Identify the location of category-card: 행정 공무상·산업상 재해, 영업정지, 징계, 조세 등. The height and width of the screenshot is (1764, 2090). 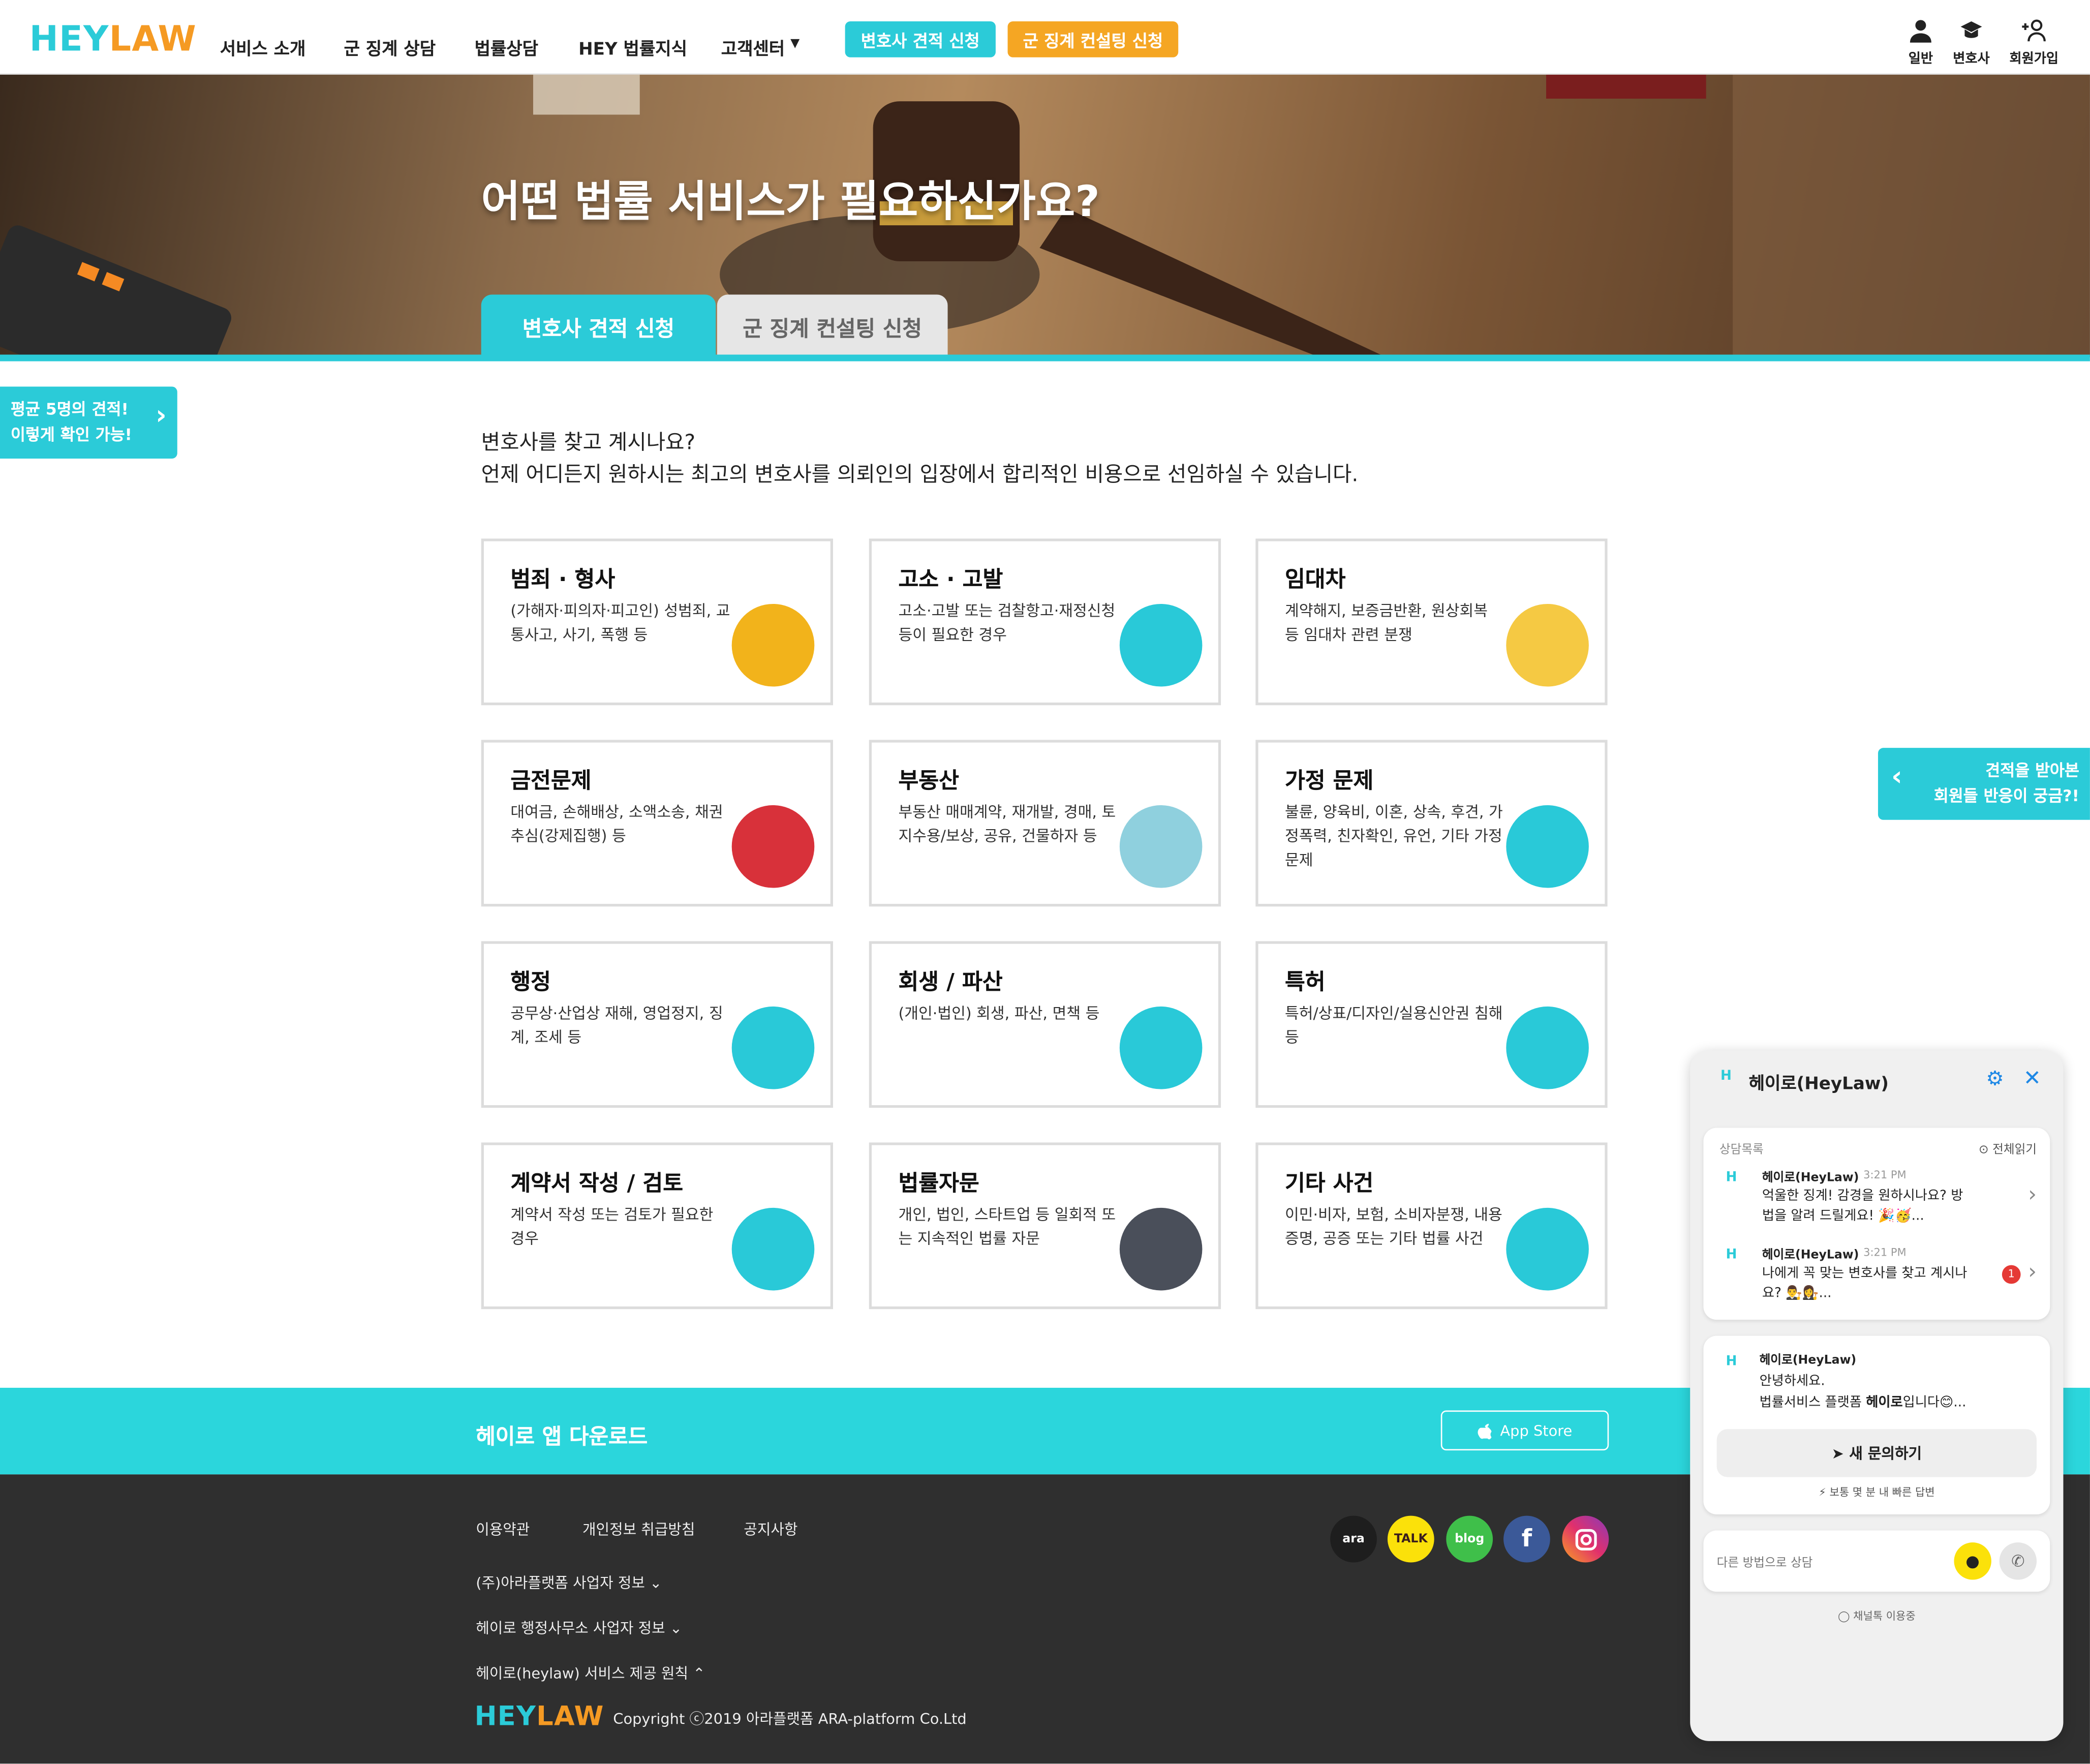
(657, 1024).